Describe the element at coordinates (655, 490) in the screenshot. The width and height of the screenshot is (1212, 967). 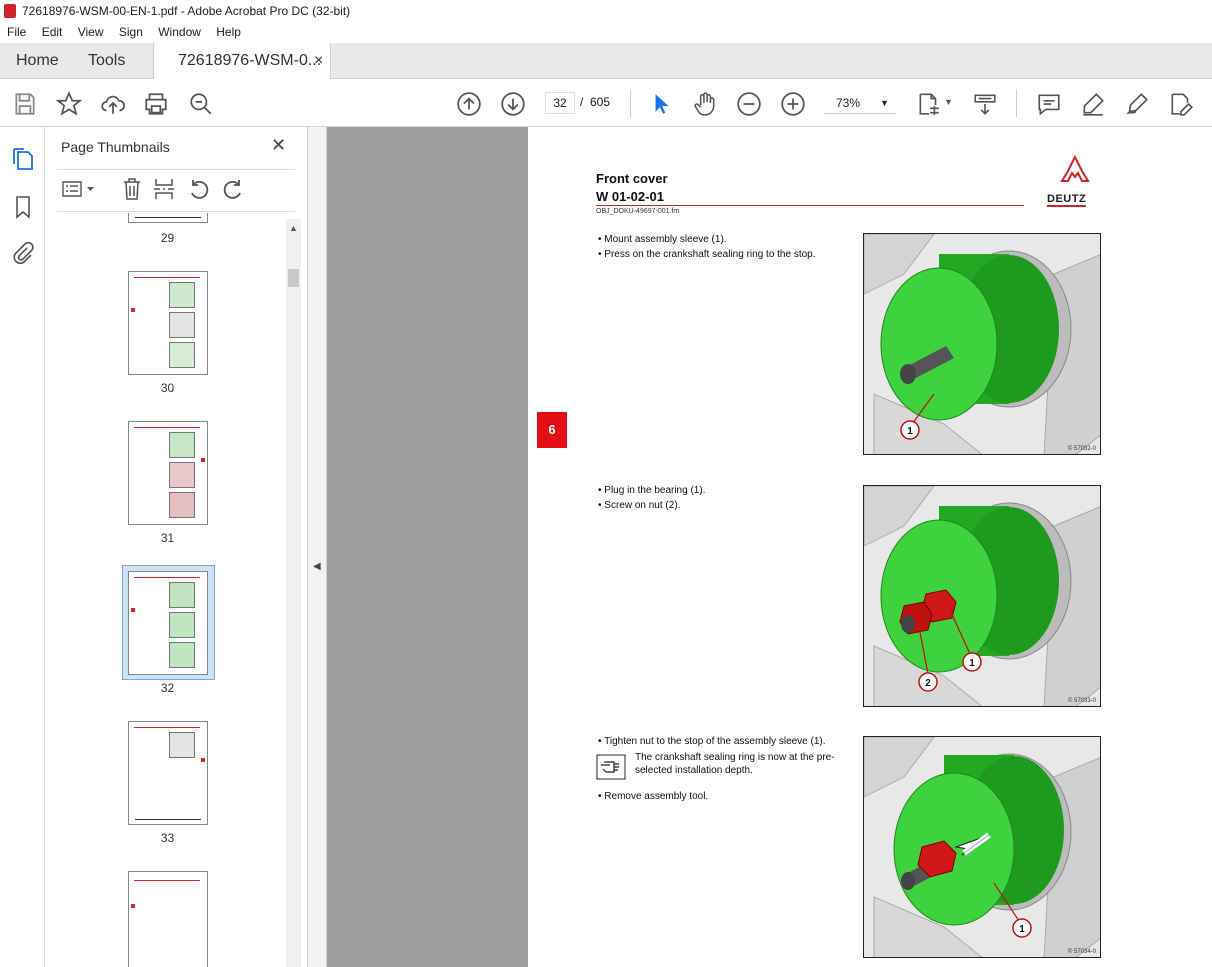
I see `step2-text-1: Plug in the bearing (1).` at that location.